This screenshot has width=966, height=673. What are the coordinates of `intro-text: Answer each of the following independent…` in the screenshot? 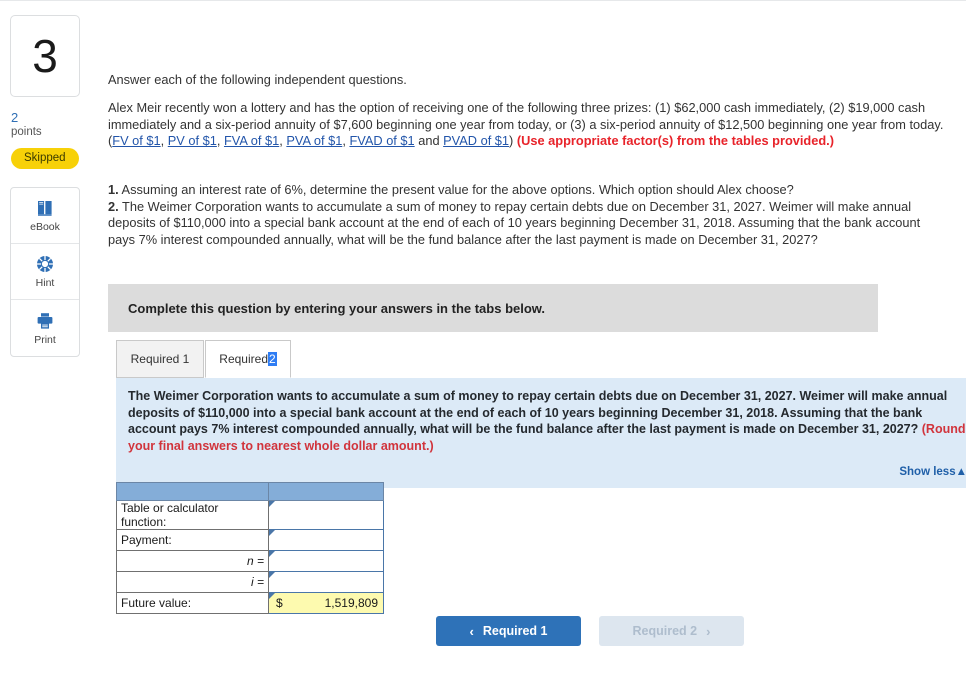 It's located at (257, 79).